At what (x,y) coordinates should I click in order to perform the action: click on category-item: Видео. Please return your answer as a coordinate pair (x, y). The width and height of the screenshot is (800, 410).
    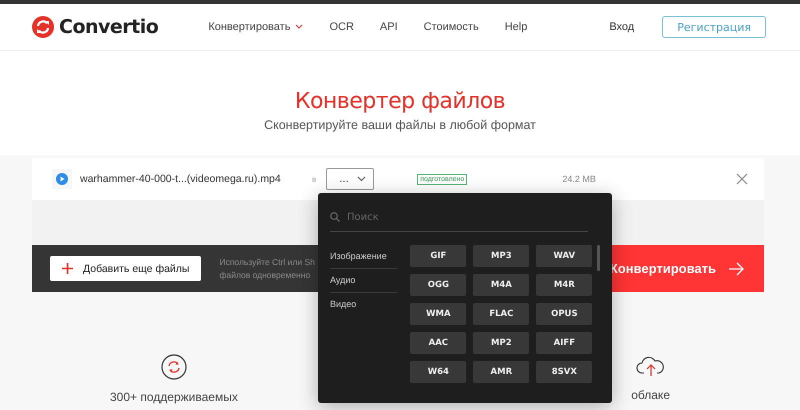
    Looking at the image, I should click on (364, 305).